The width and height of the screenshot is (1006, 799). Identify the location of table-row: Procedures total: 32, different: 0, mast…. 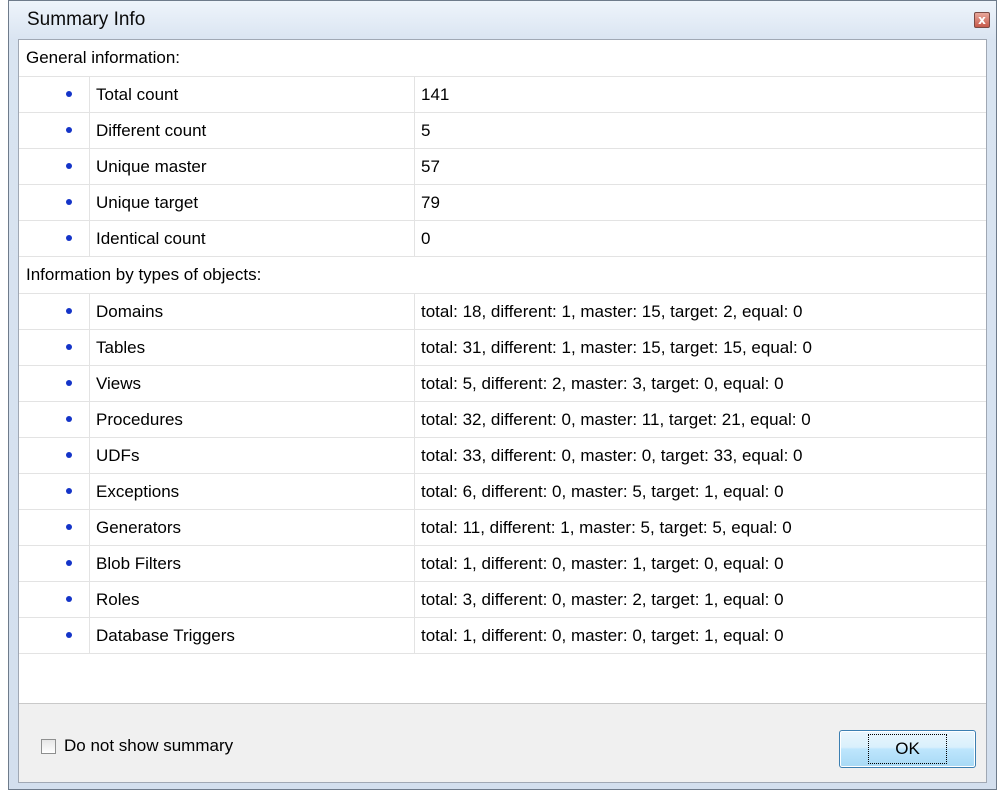
(502, 420).